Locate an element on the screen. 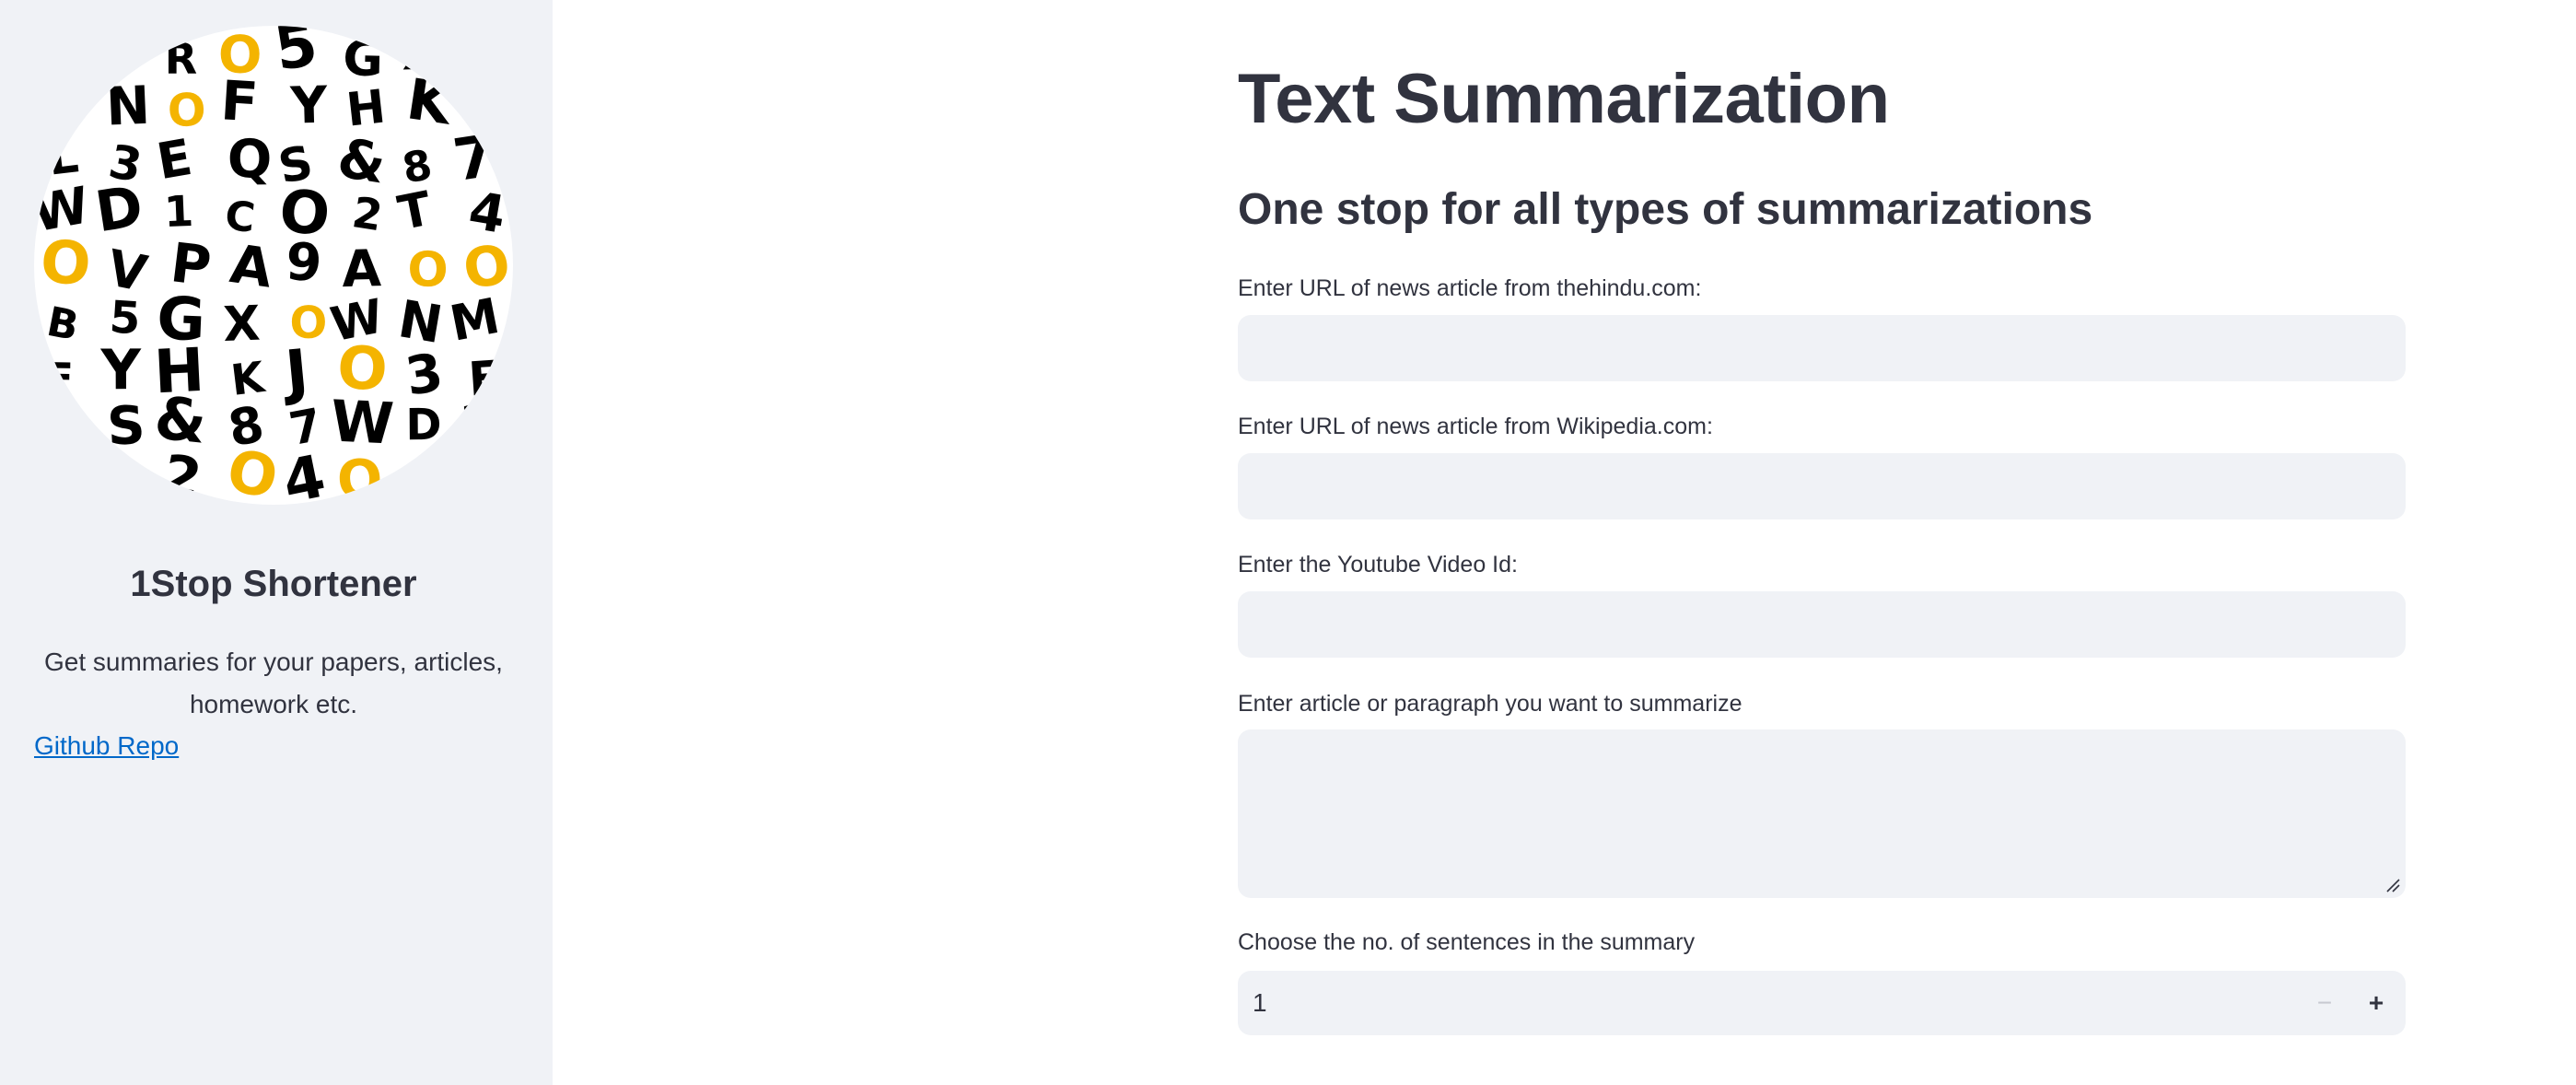  youtube-id-field is located at coordinates (1822, 624).